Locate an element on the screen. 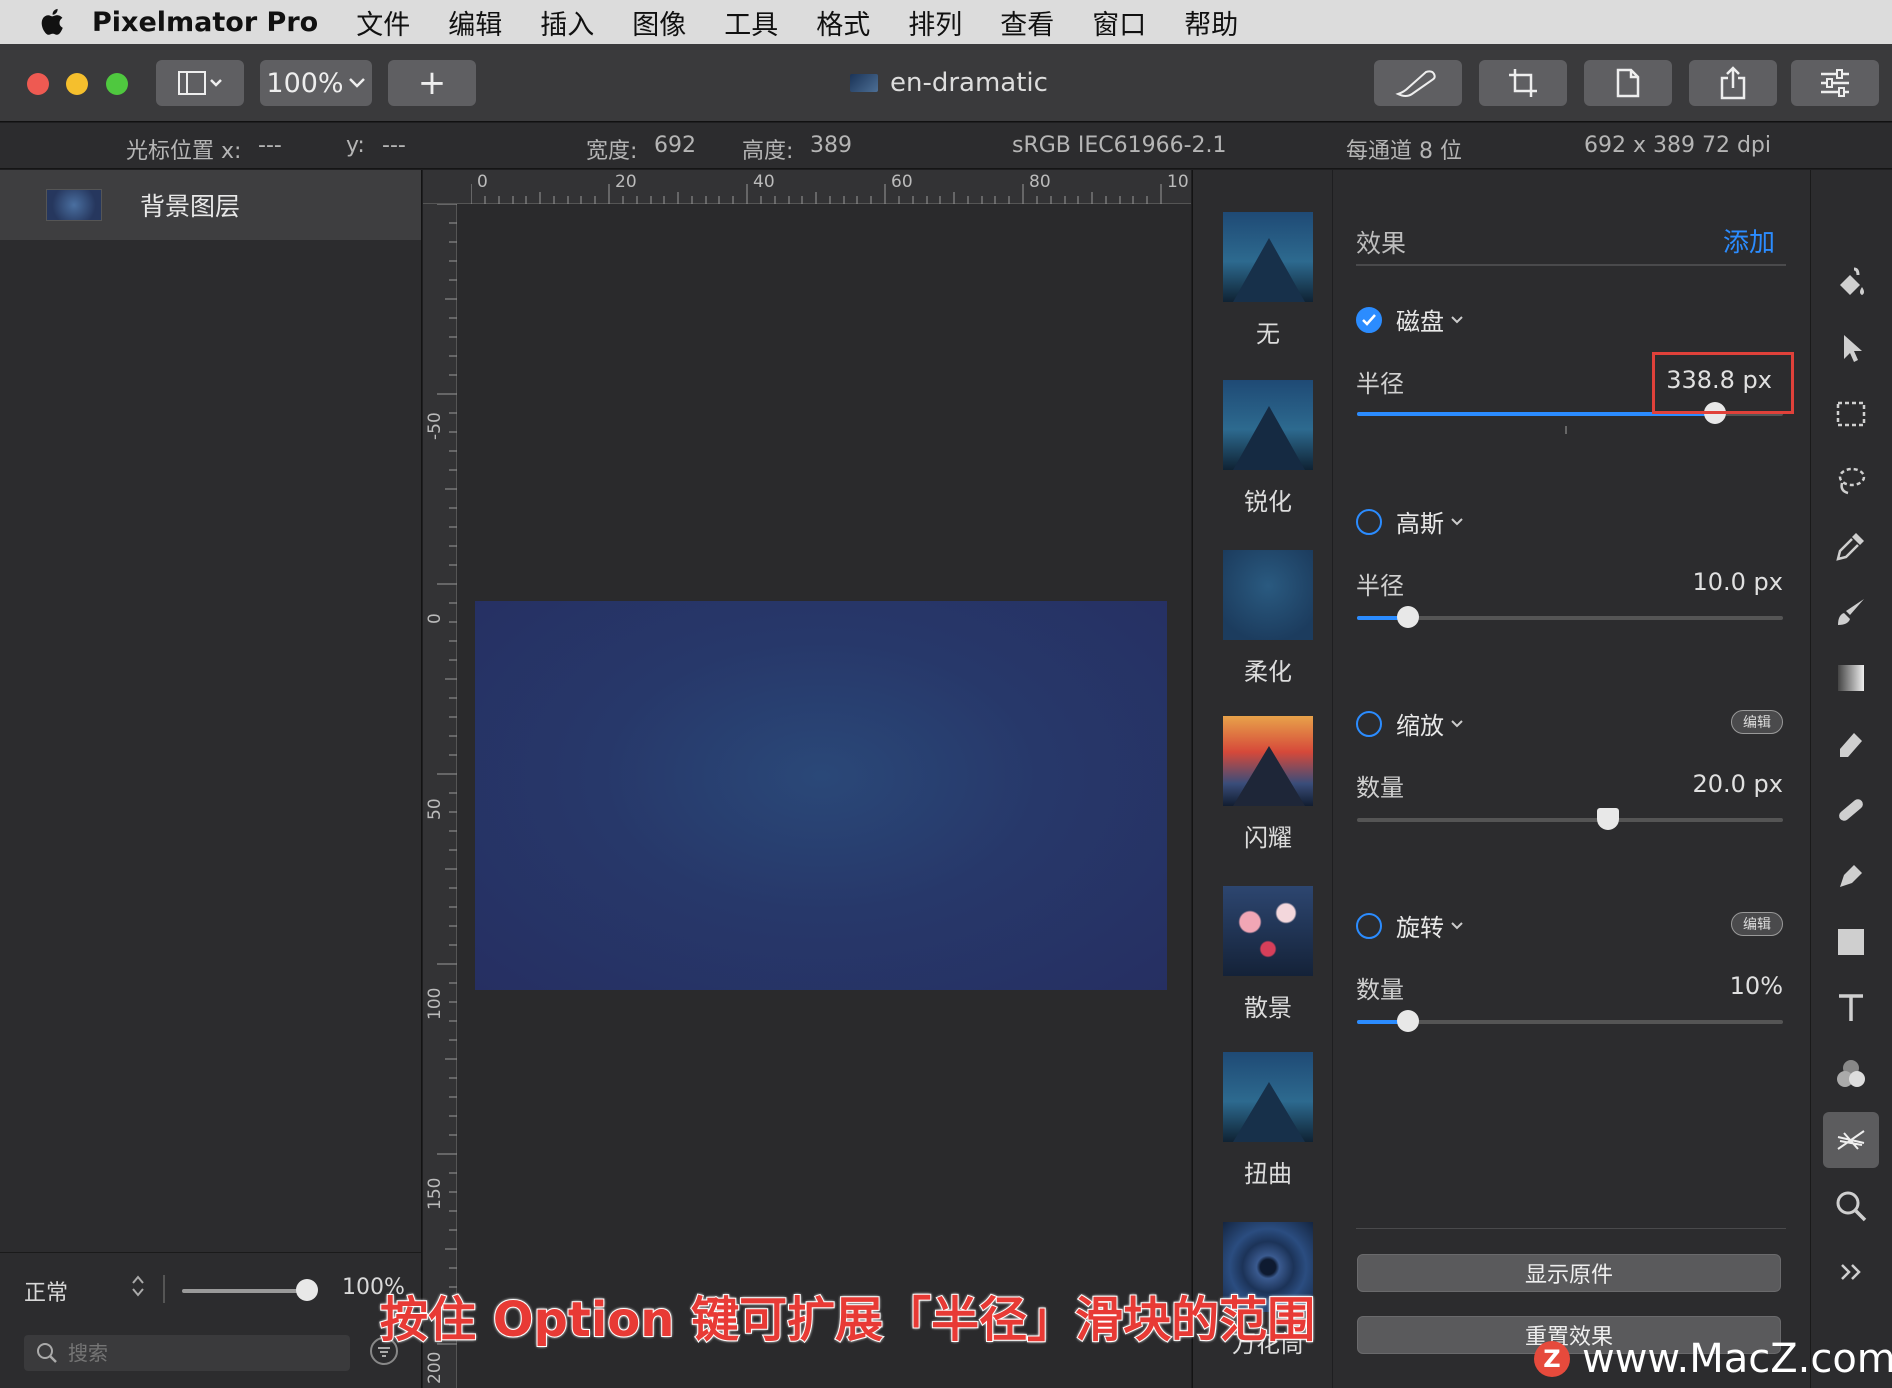 This screenshot has width=1892, height=1388. preset-label: 柔化 is located at coordinates (1268, 672).